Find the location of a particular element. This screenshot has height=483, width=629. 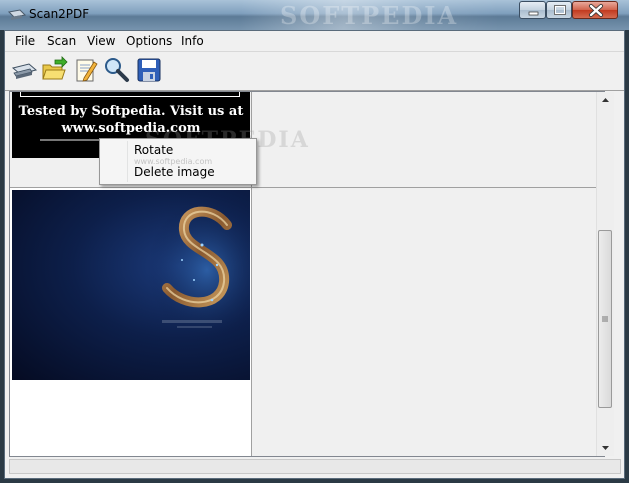

edit-button is located at coordinates (86, 70).